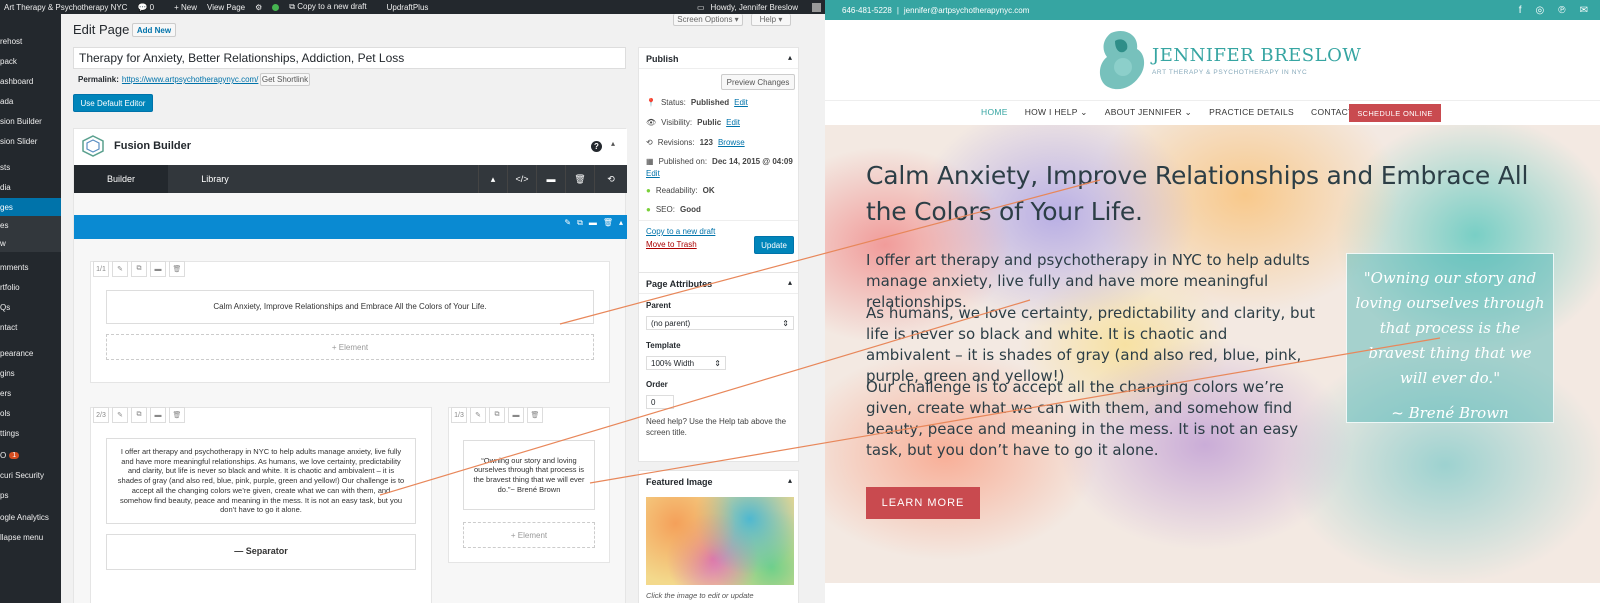  I want to click on use-default-editor-button: Use Default Editor, so click(113, 103).